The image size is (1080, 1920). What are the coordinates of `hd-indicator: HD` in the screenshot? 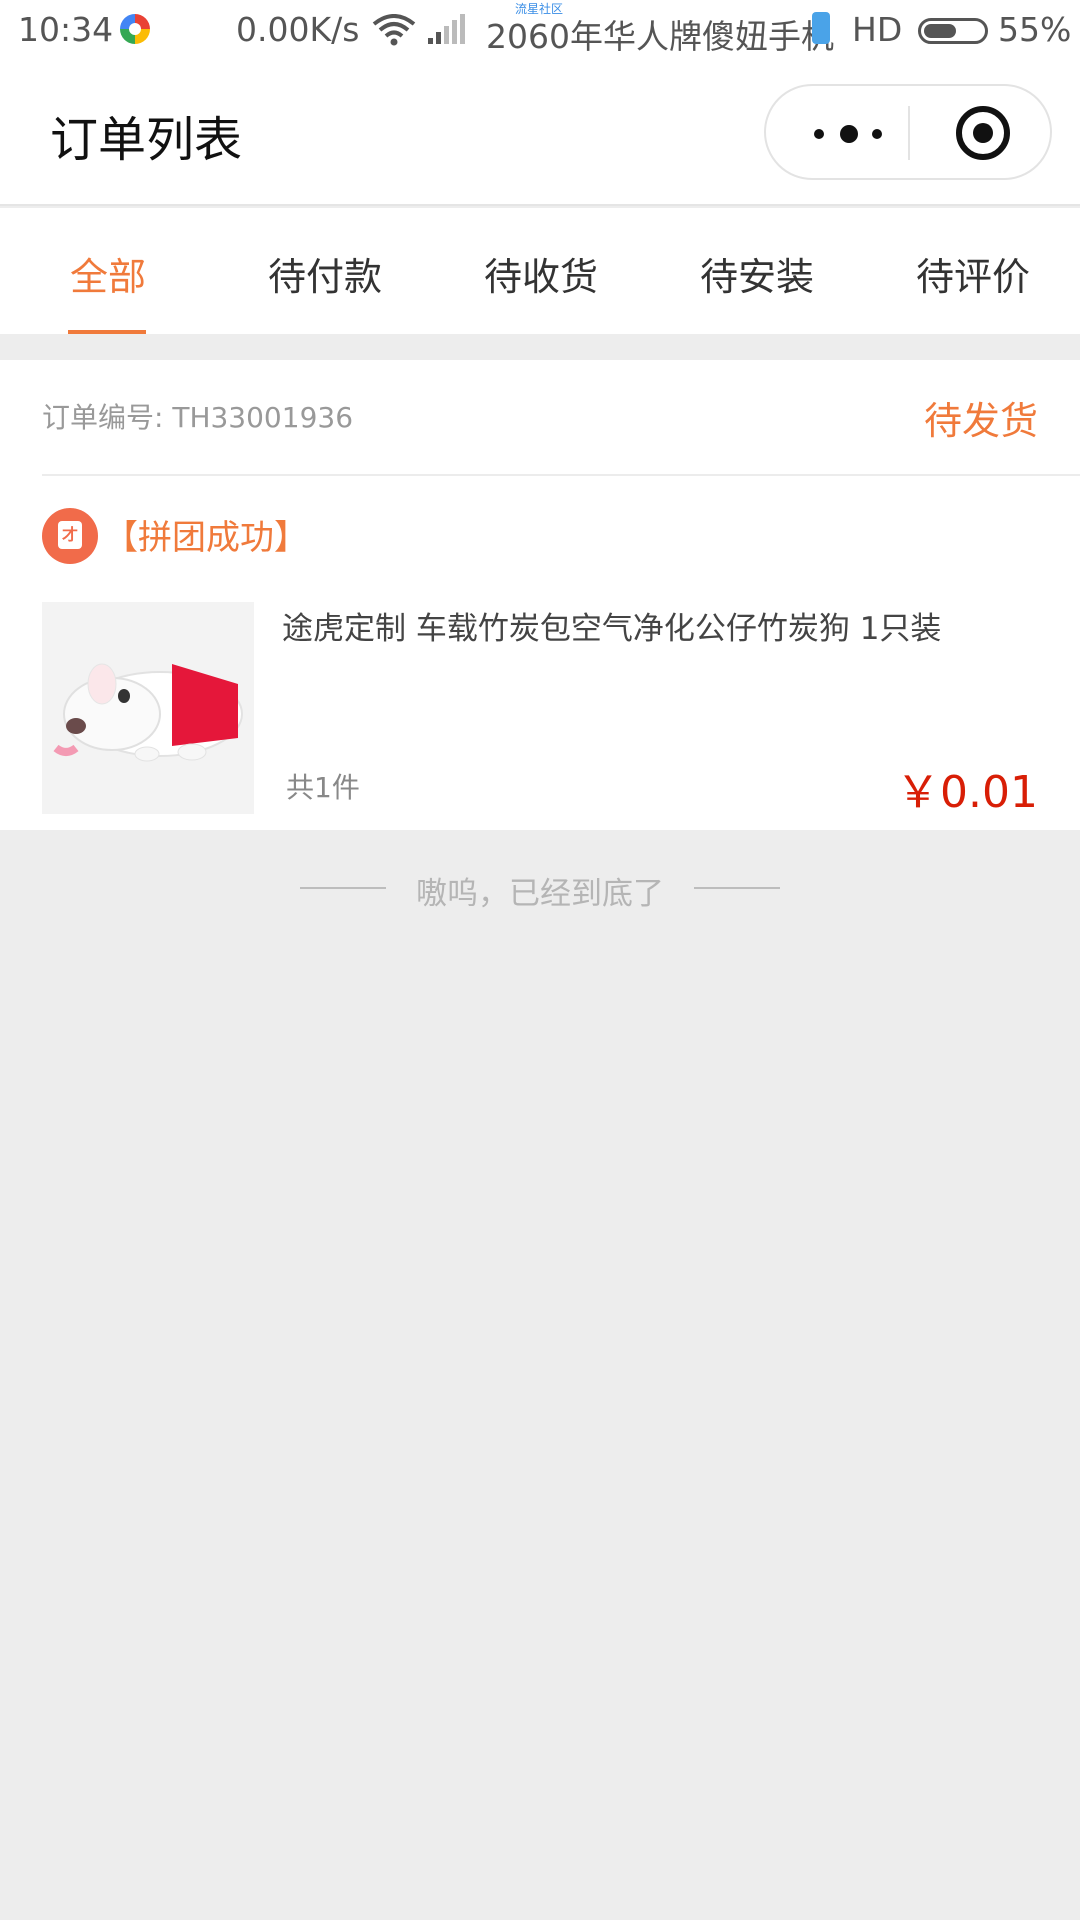 It's located at (877, 29).